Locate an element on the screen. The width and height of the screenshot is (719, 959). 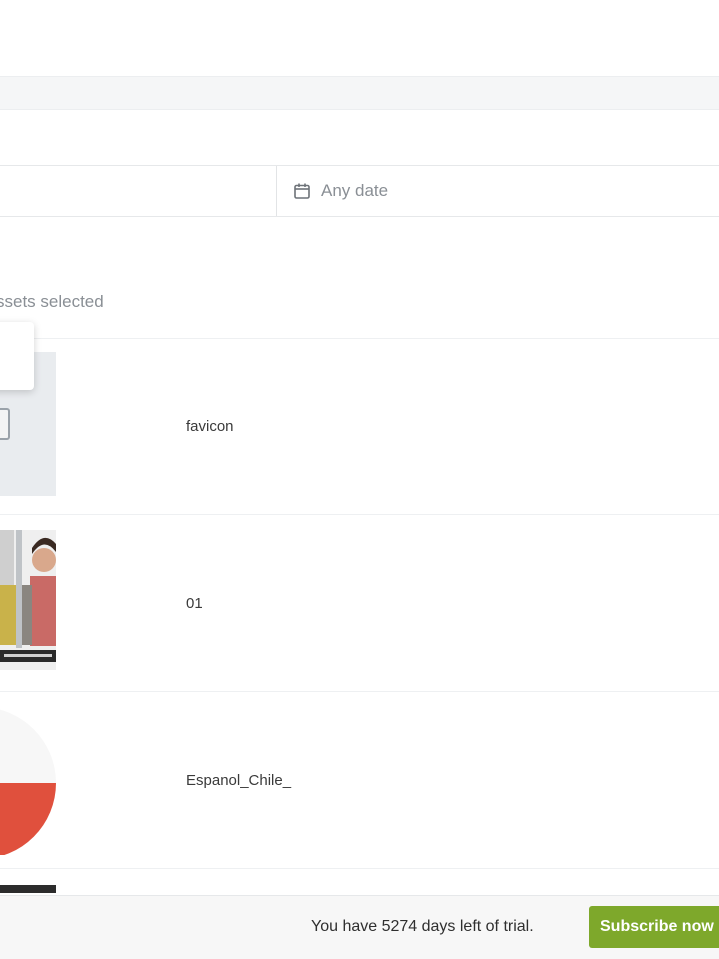
photo-image is located at coordinates (28, 600).